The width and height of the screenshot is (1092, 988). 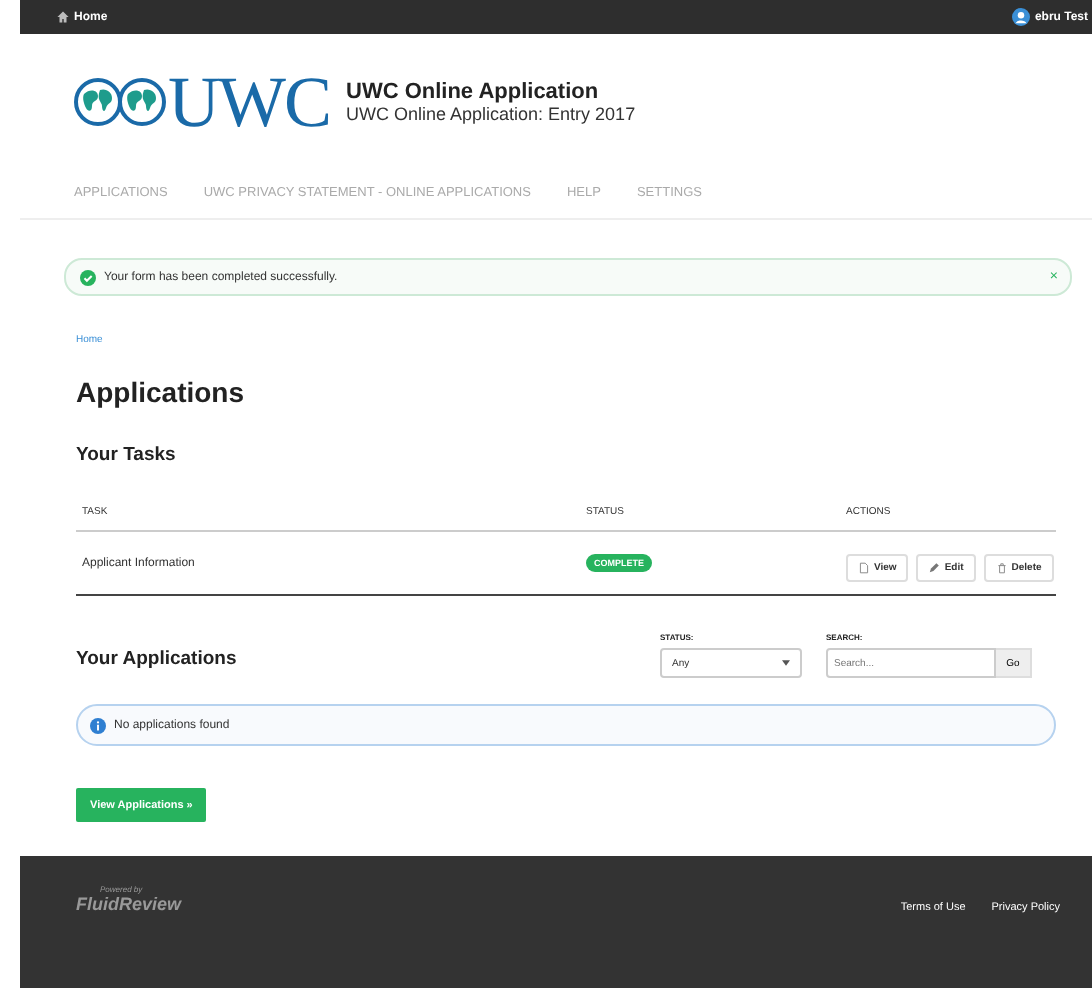 I want to click on home-icon, so click(x=63, y=17).